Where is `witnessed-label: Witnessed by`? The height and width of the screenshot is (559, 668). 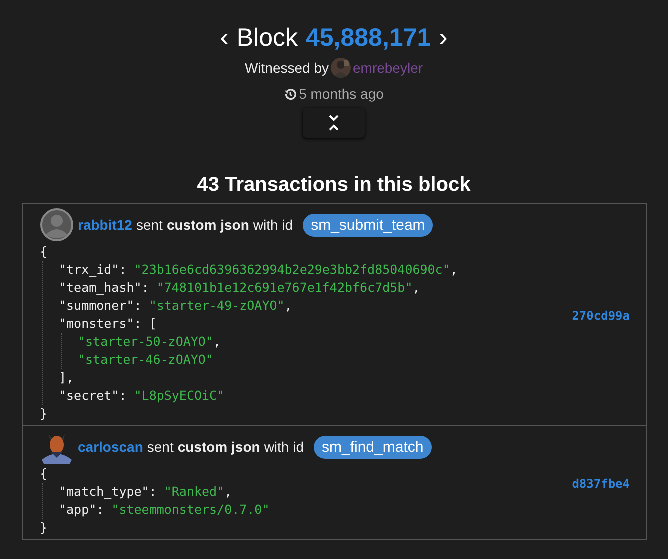 witnessed-label: Witnessed by is located at coordinates (286, 68).